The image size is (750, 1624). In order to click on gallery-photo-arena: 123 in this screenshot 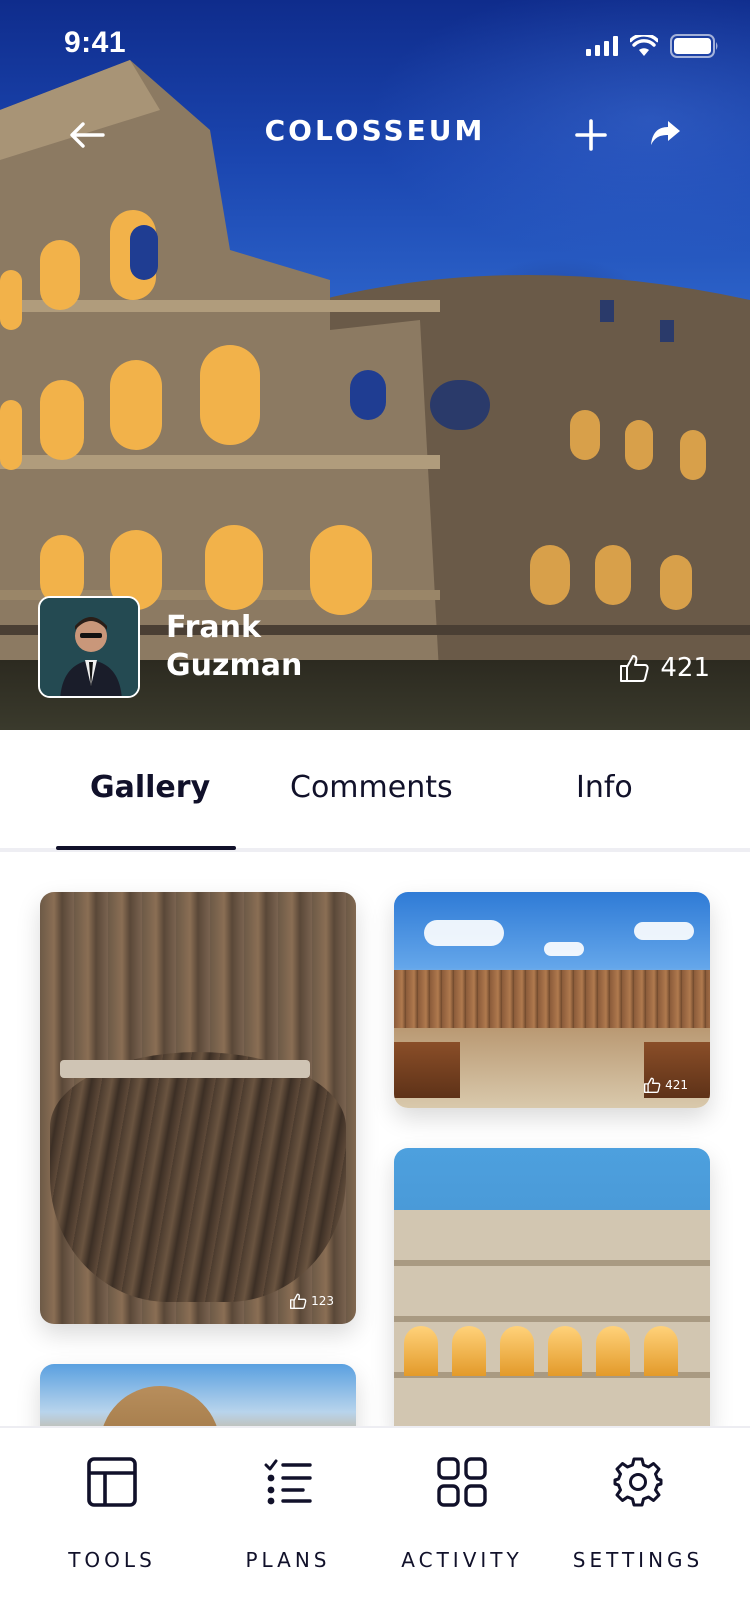, I will do `click(198, 1108)`.